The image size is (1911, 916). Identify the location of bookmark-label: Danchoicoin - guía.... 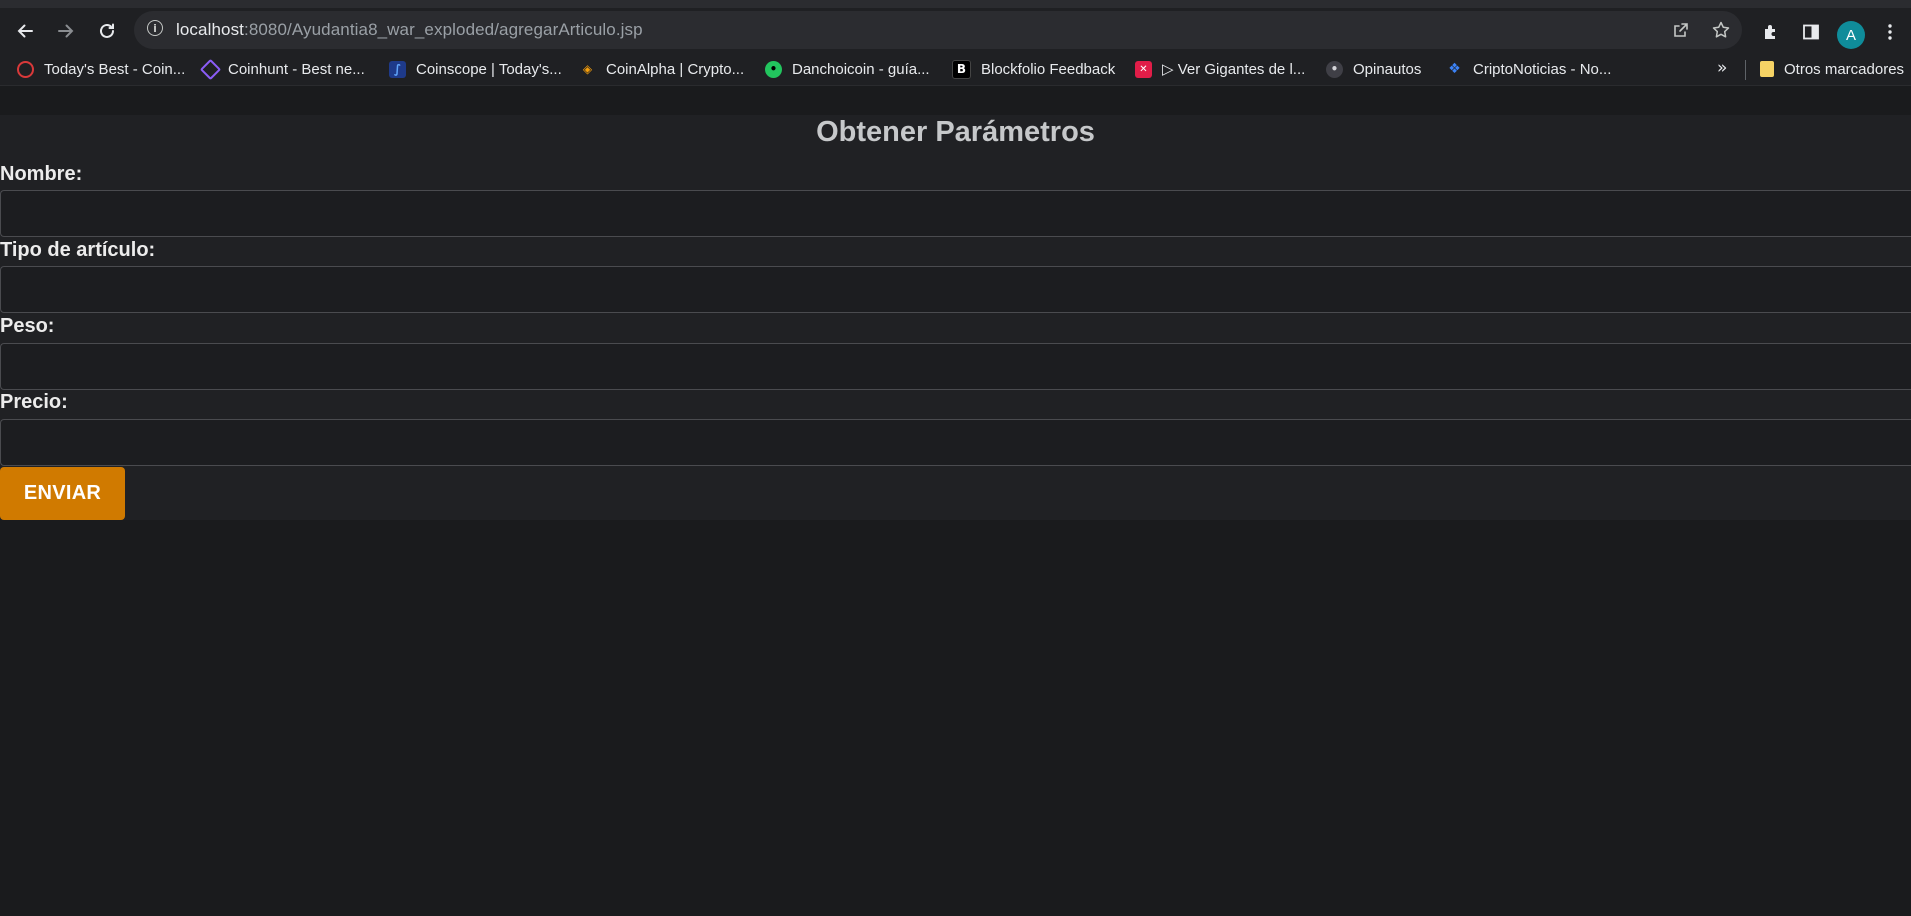
(861, 69).